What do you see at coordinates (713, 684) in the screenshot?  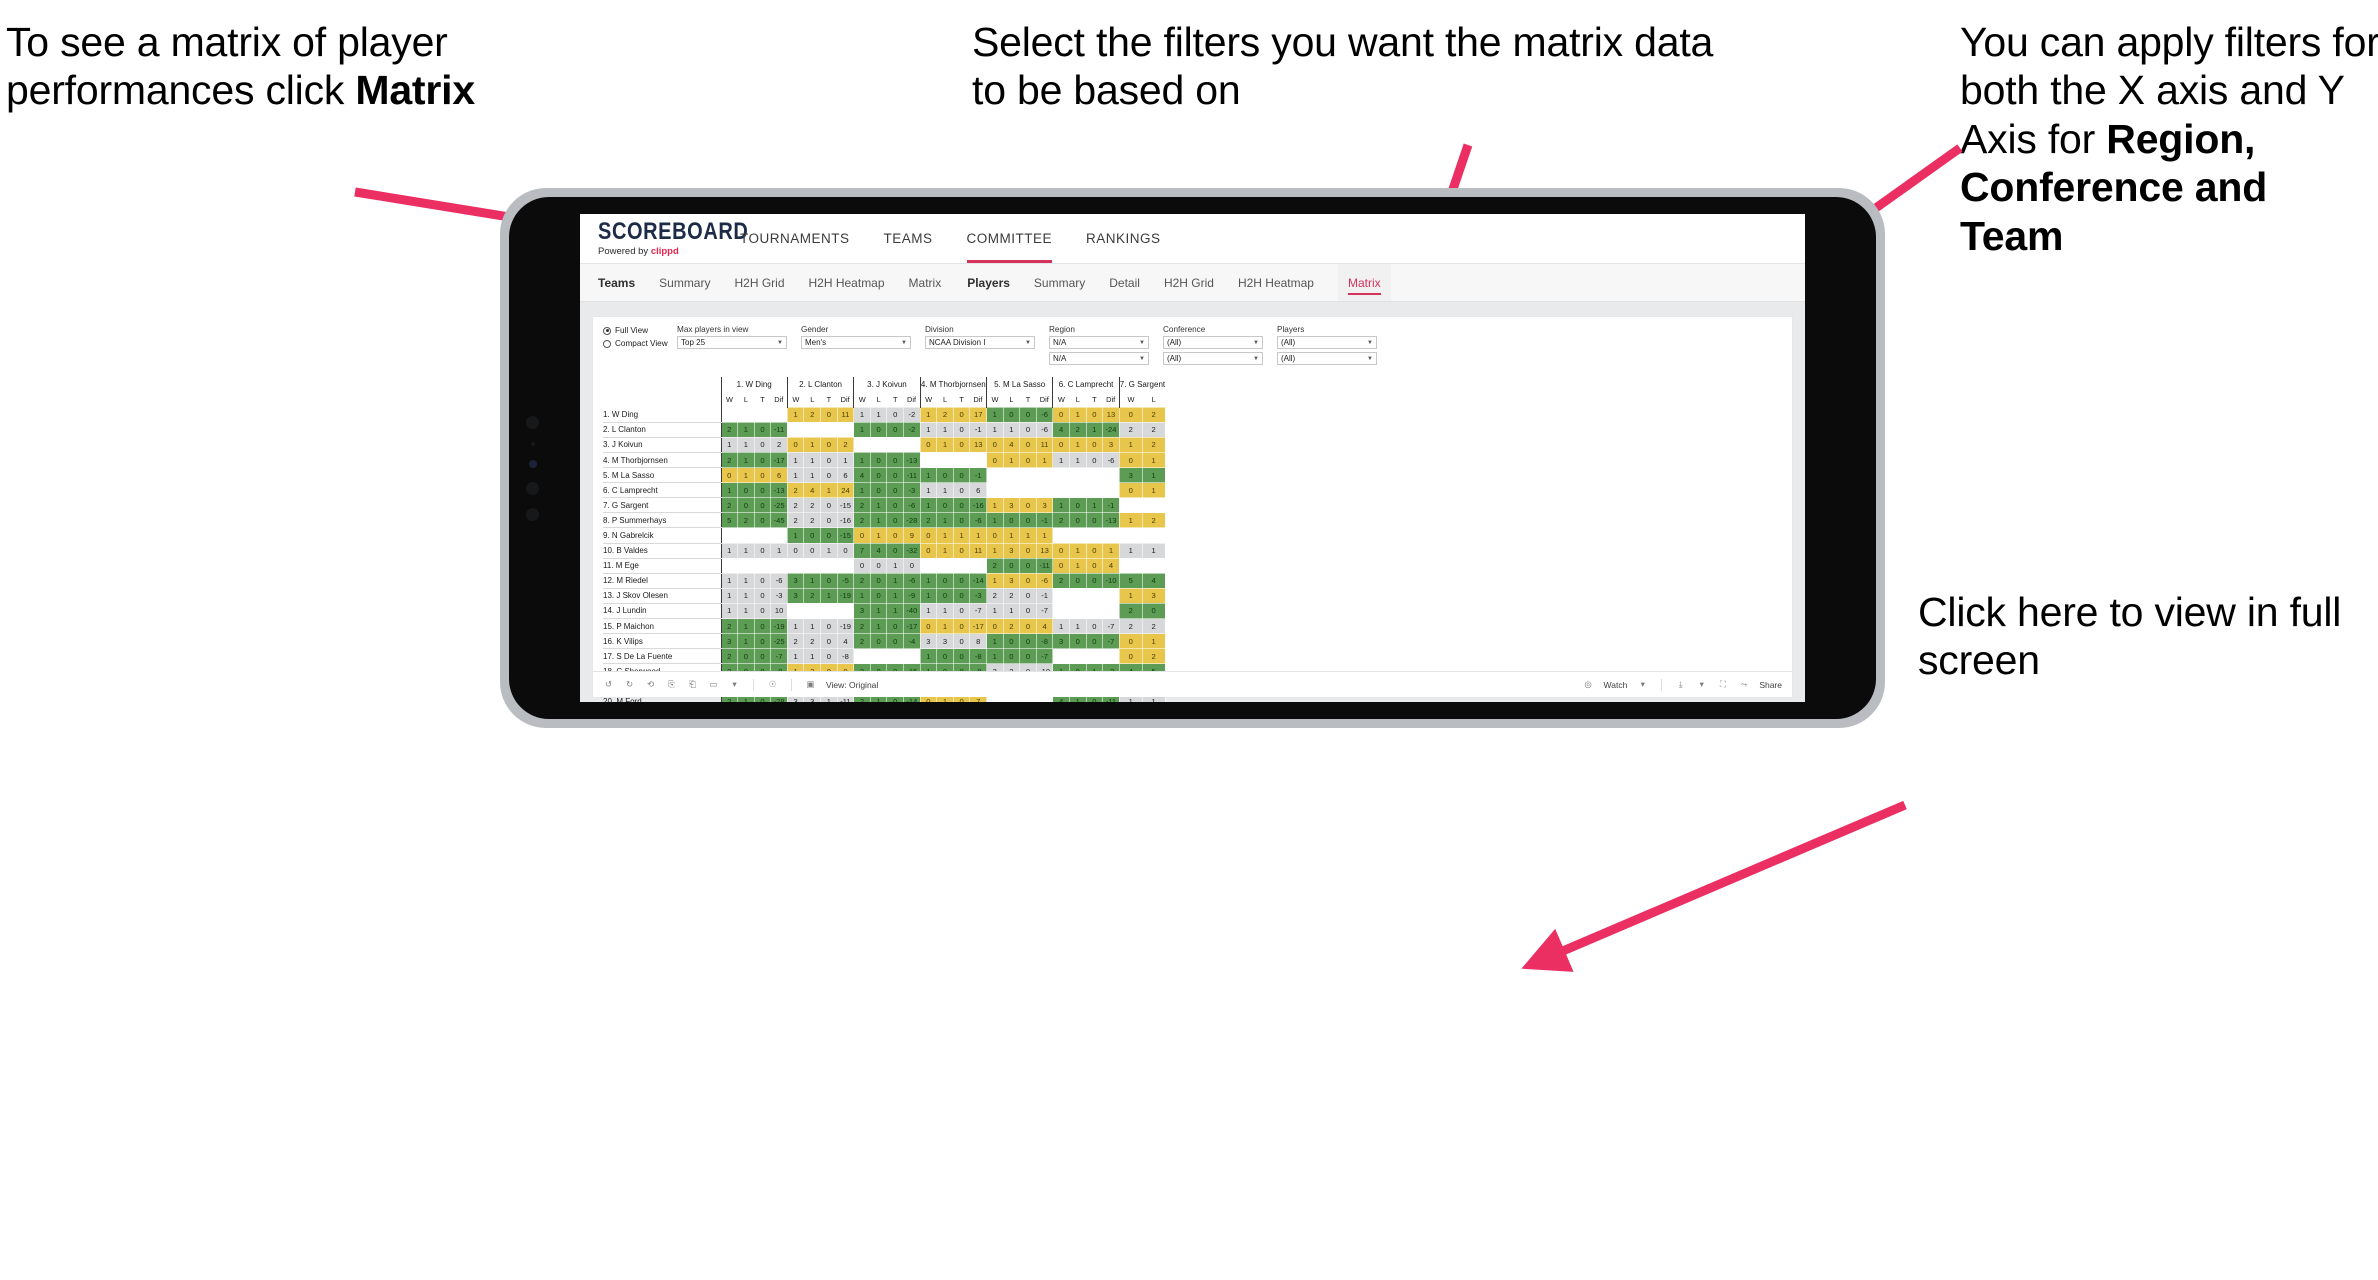 I see `shape-icon: ▭` at bounding box center [713, 684].